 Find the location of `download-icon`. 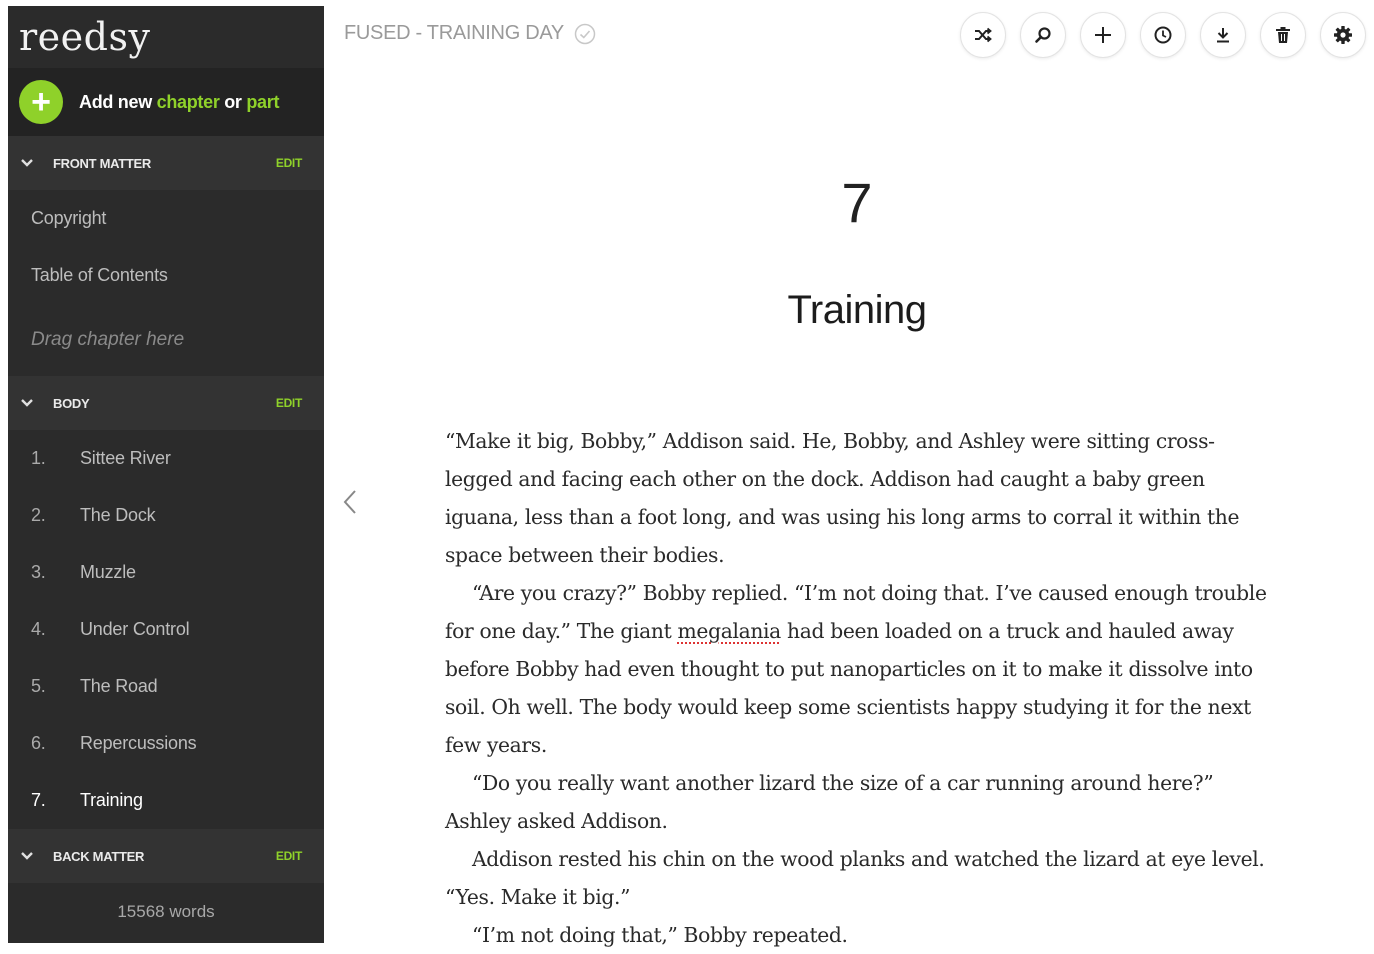

download-icon is located at coordinates (1223, 35).